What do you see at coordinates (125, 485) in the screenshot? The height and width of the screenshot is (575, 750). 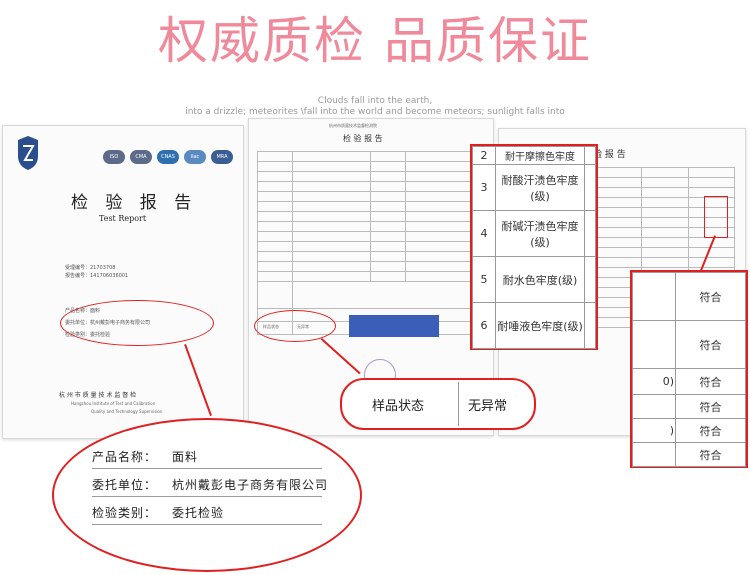 I see `zoom-field-label: 委托单位：` at bounding box center [125, 485].